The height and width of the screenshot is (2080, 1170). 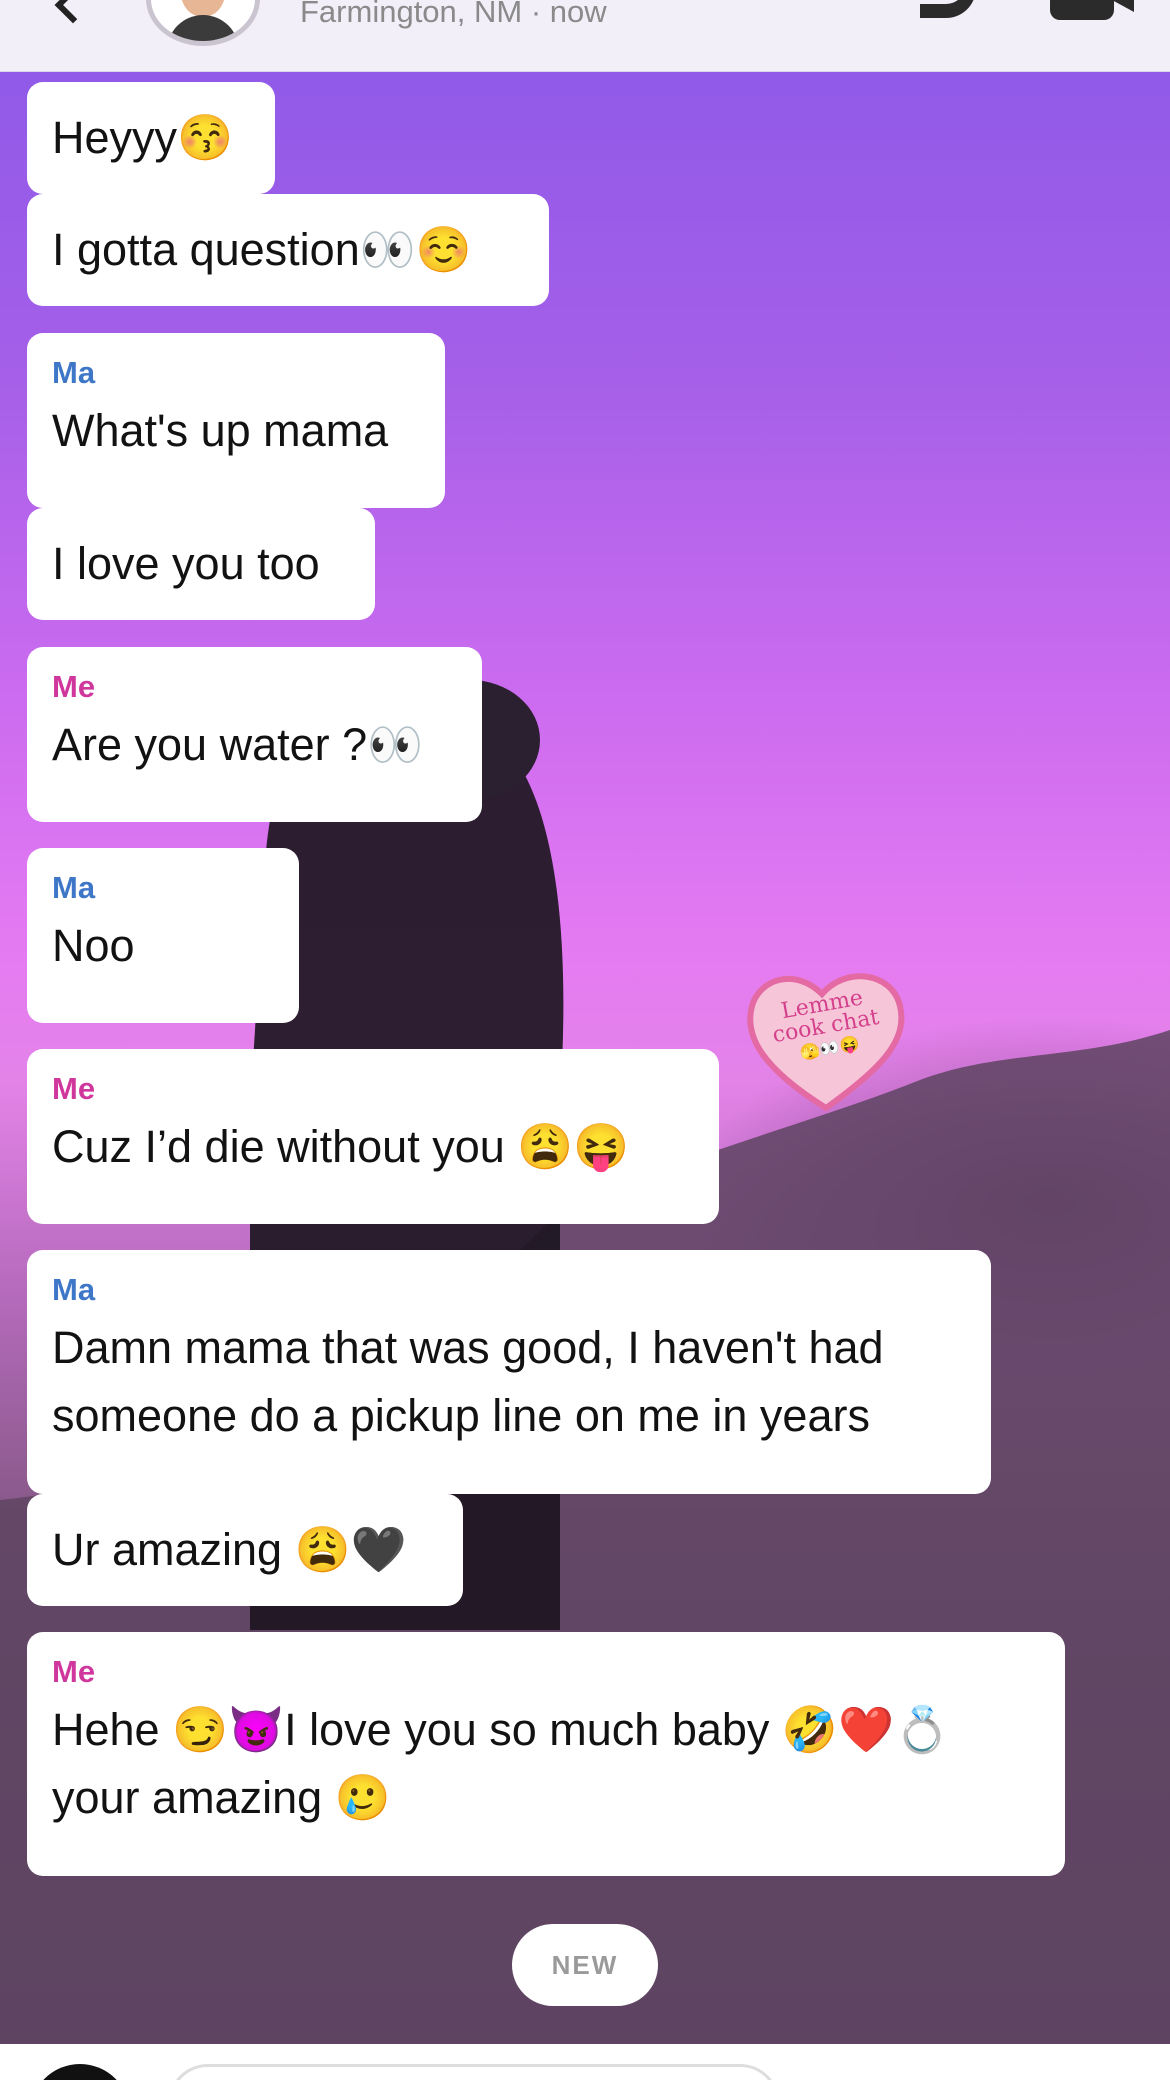 What do you see at coordinates (453, 14) in the screenshot?
I see `location-status: Farmington, NM · now` at bounding box center [453, 14].